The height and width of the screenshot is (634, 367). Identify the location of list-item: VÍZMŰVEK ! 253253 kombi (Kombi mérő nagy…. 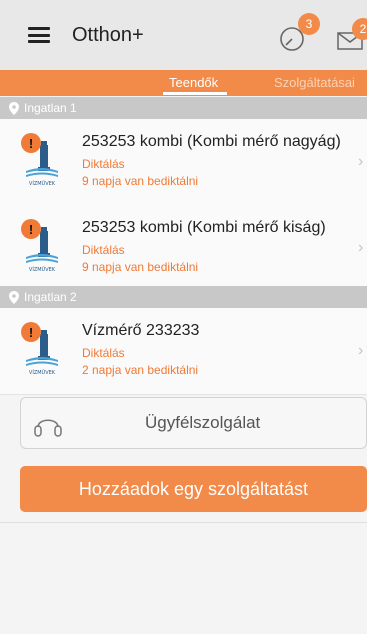
(183, 162).